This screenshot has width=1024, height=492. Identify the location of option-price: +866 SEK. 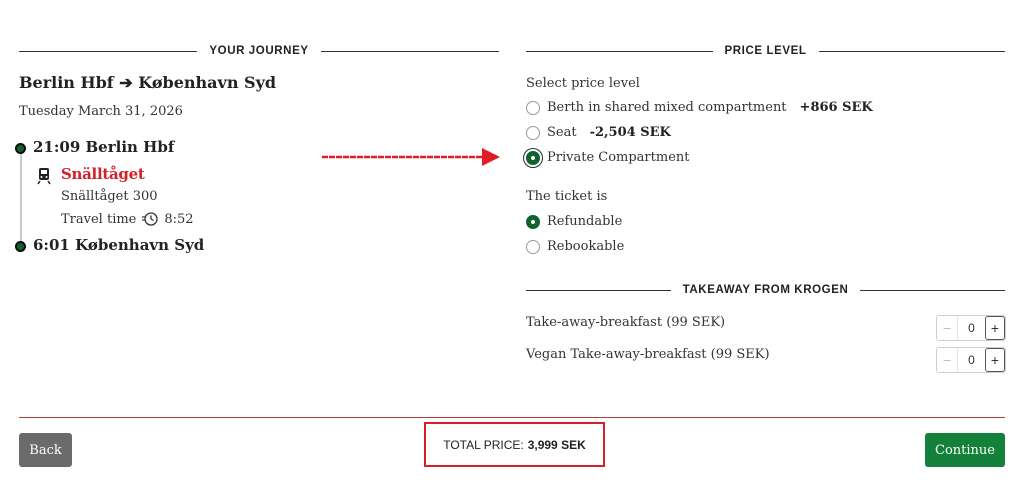
(836, 107).